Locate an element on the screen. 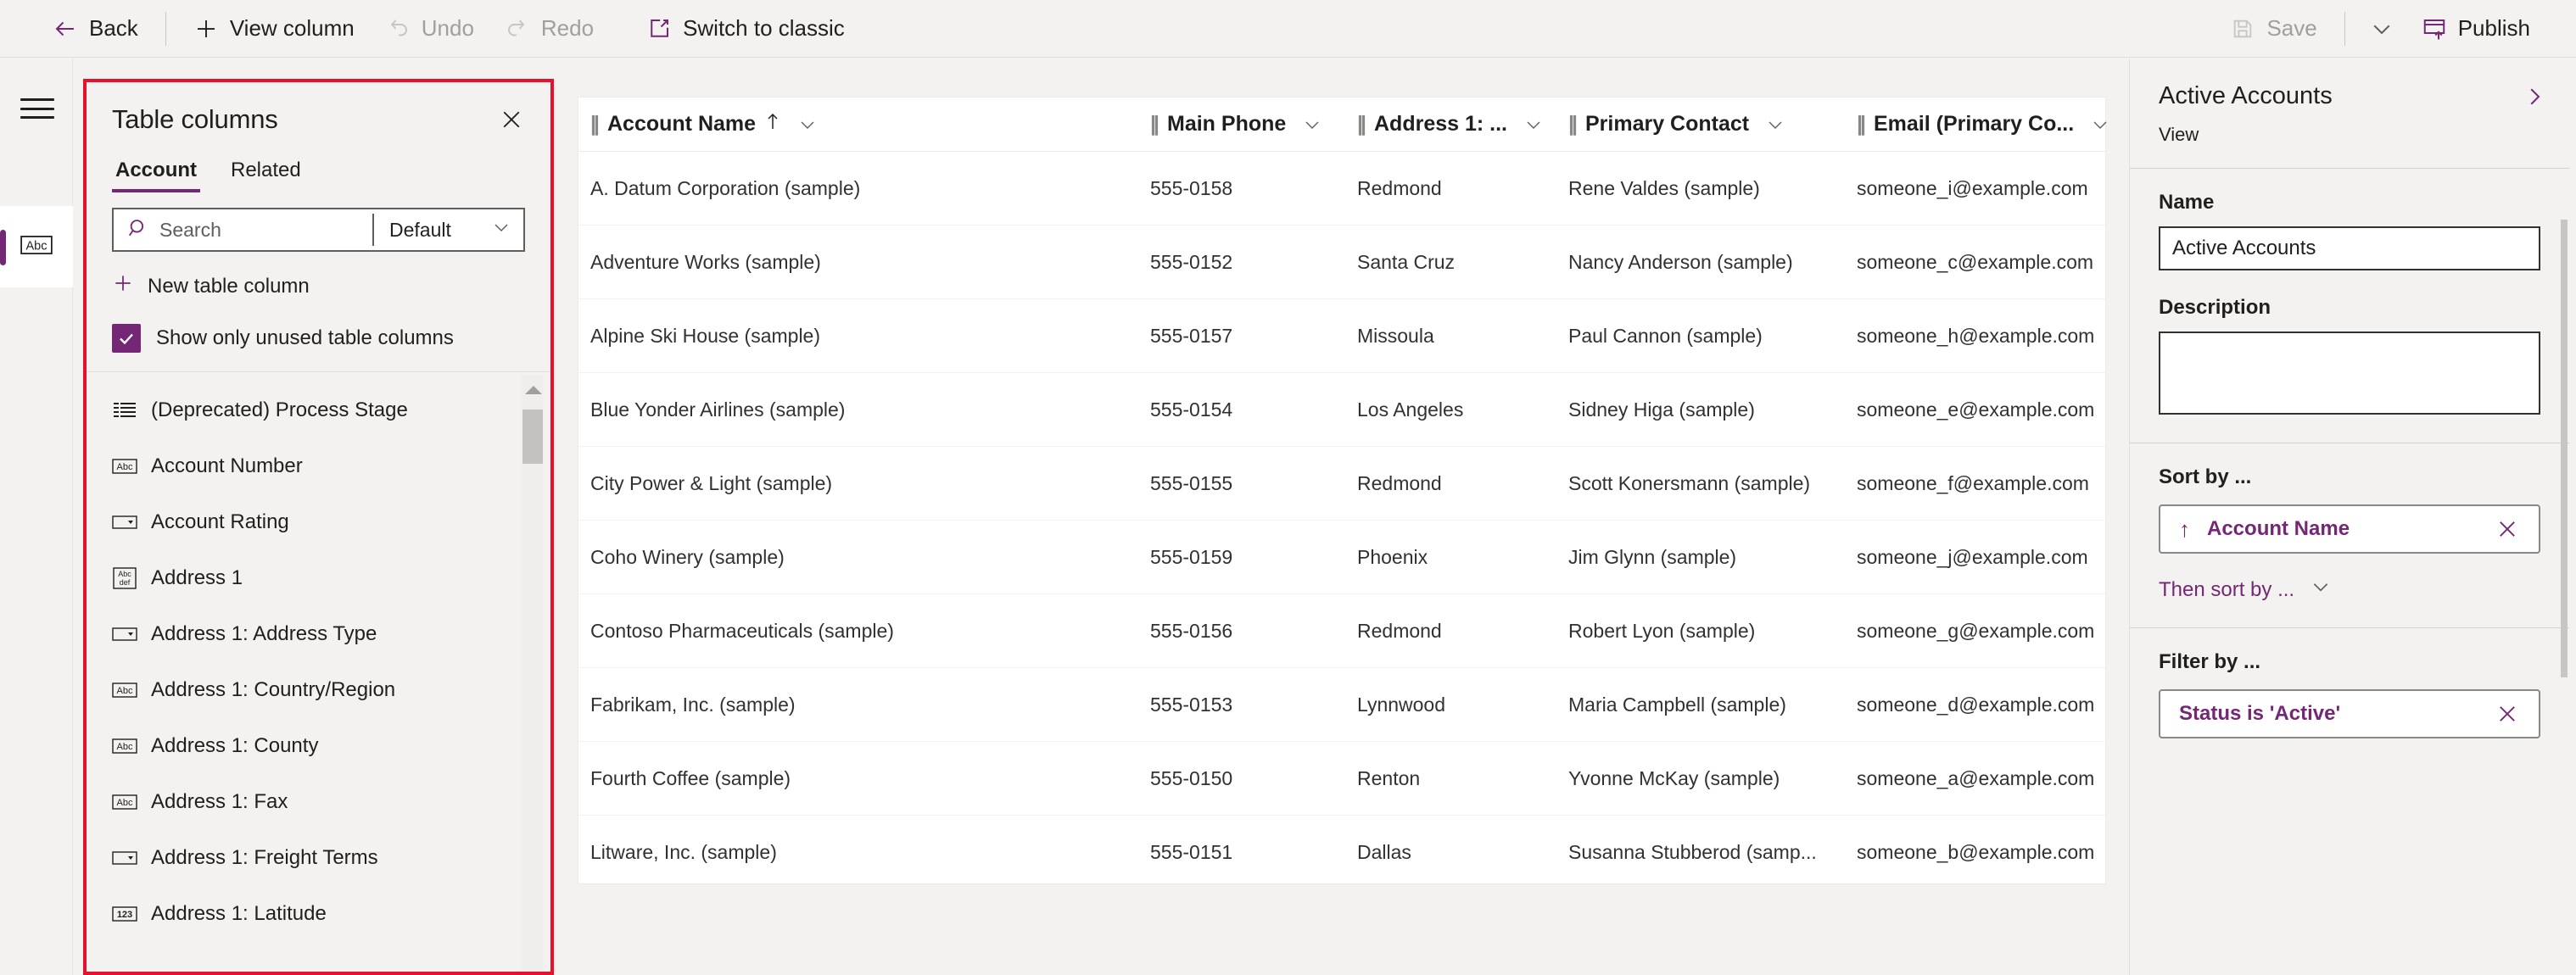  command-bar-right-group: Save Publish is located at coordinates (2395, 28).